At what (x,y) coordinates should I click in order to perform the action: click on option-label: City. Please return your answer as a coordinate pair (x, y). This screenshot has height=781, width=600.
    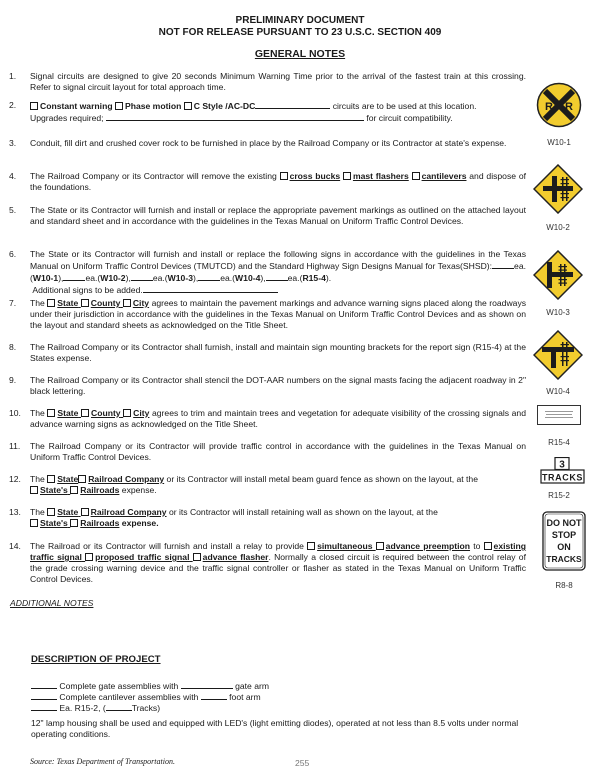
    Looking at the image, I should click on (141, 303).